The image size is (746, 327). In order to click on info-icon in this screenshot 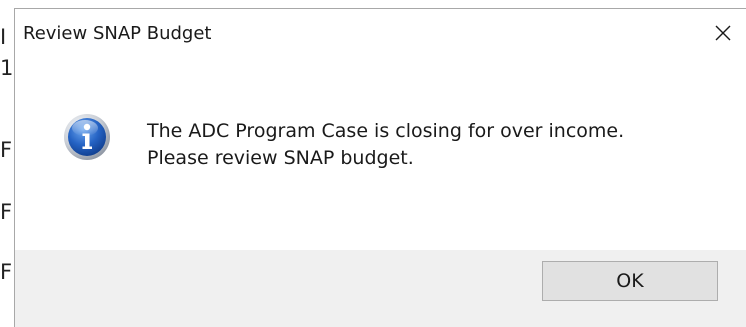, I will do `click(87, 137)`.